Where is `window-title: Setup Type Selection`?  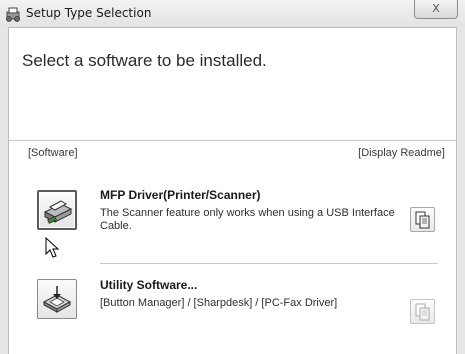 window-title: Setup Type Selection is located at coordinates (89, 13).